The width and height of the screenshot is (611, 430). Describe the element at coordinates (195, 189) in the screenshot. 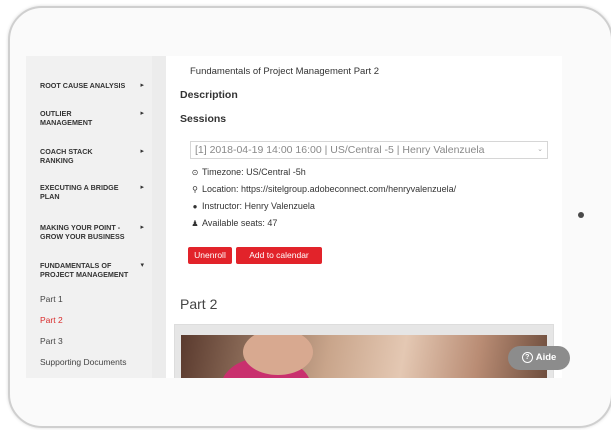

I see `map-marker-icon: ⚲` at that location.